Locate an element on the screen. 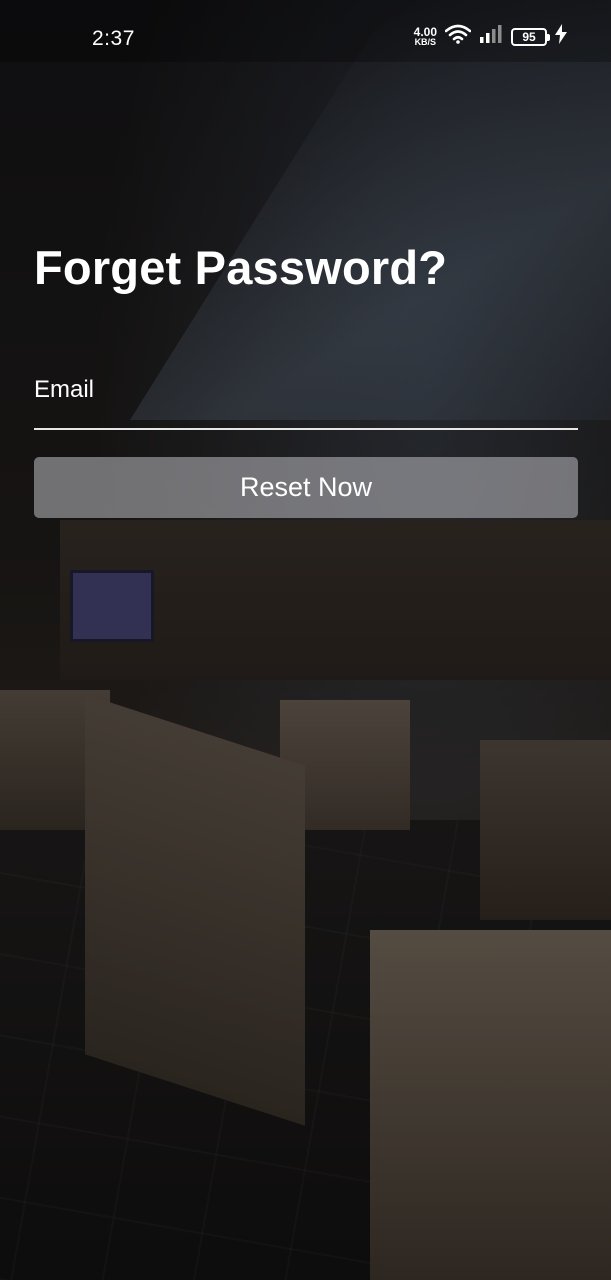 This screenshot has width=611, height=1280. signal-icon is located at coordinates (491, 36).